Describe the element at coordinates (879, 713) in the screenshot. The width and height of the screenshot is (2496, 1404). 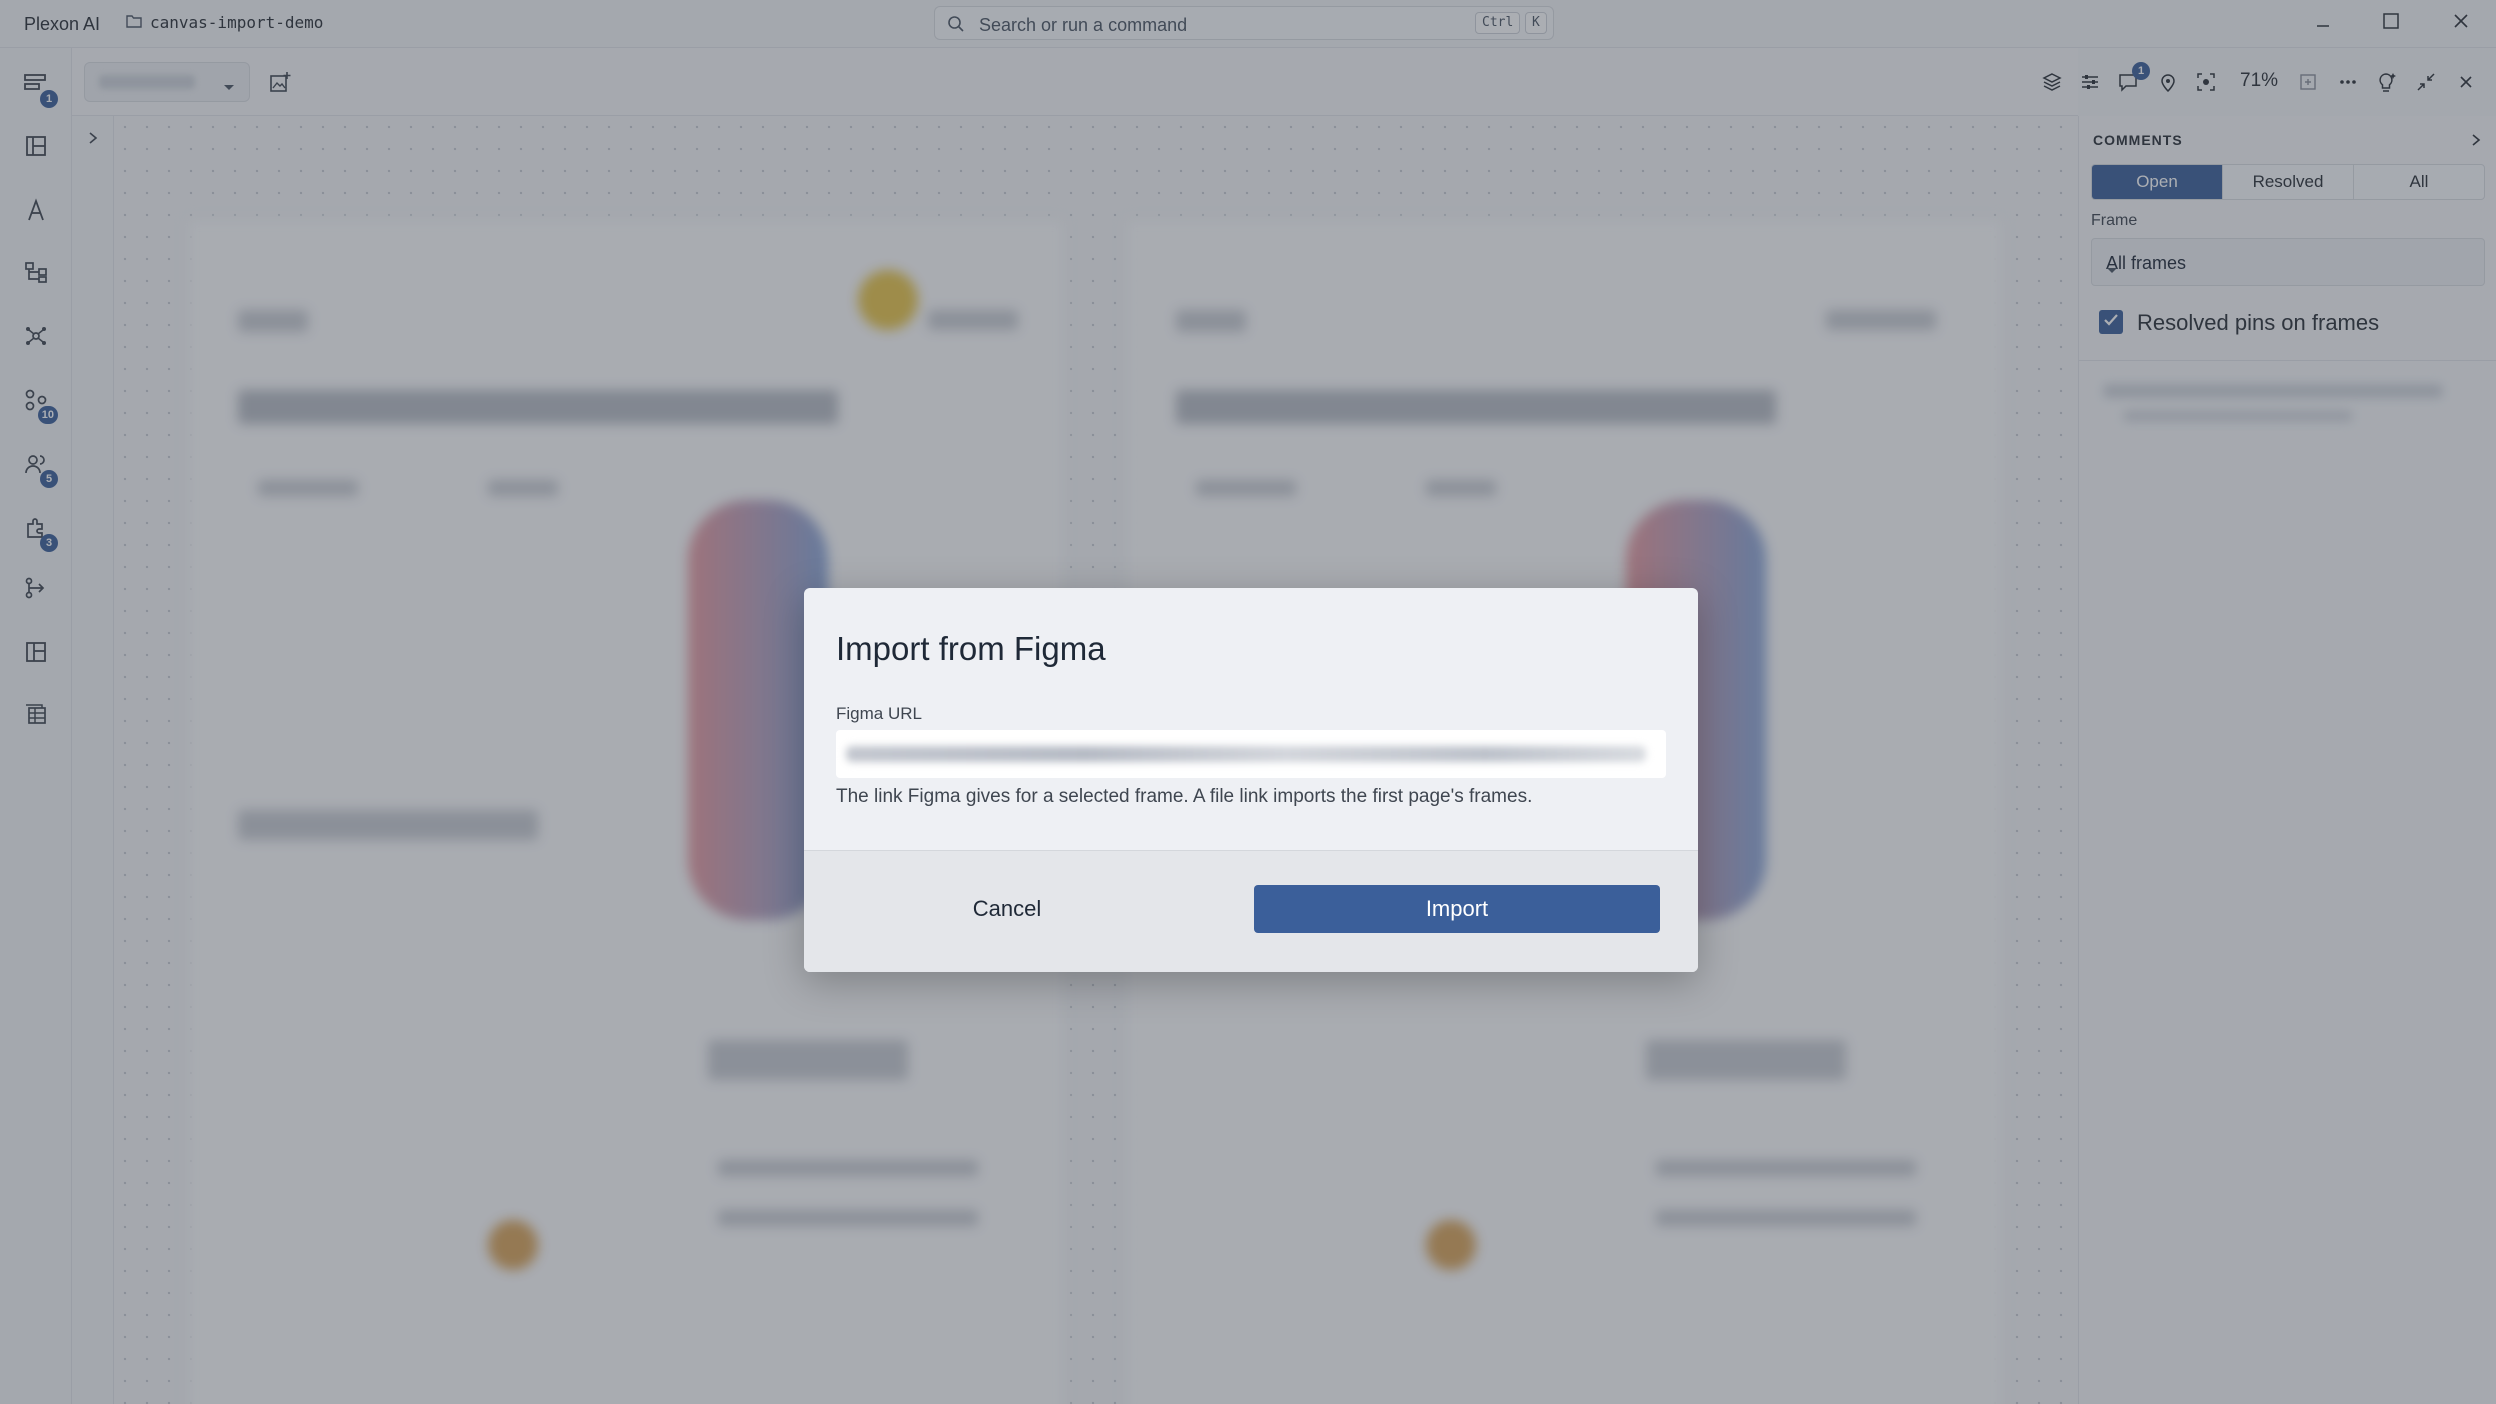
I see `figma-url-label: Figma URL` at that location.